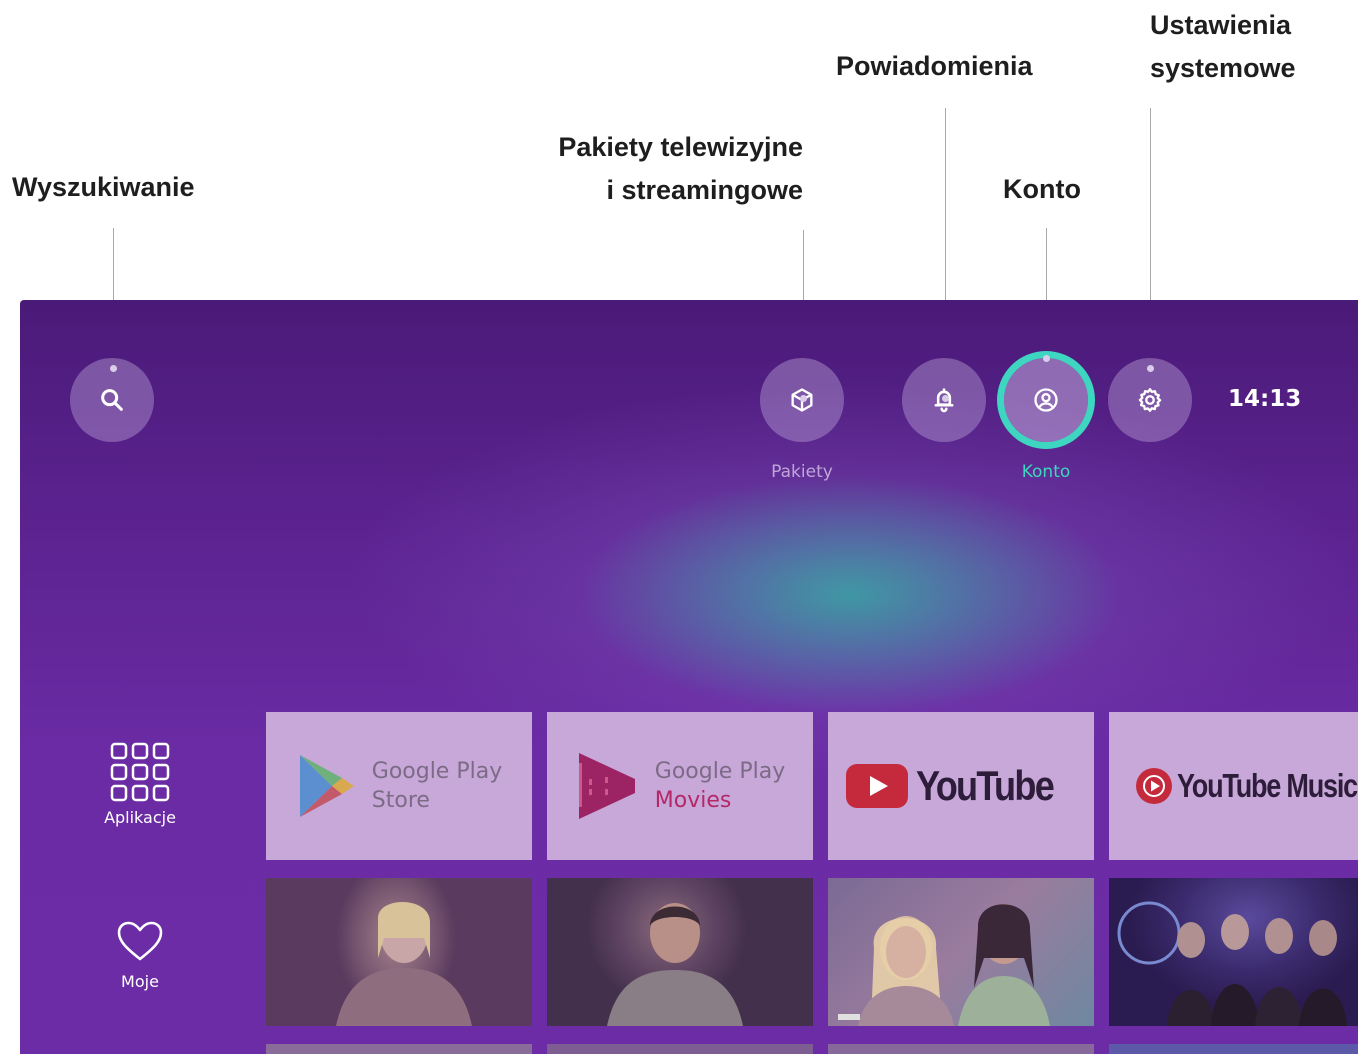 This screenshot has height=1054, width=1358. What do you see at coordinates (400, 800) in the screenshot?
I see `play-store-line2: Store` at bounding box center [400, 800].